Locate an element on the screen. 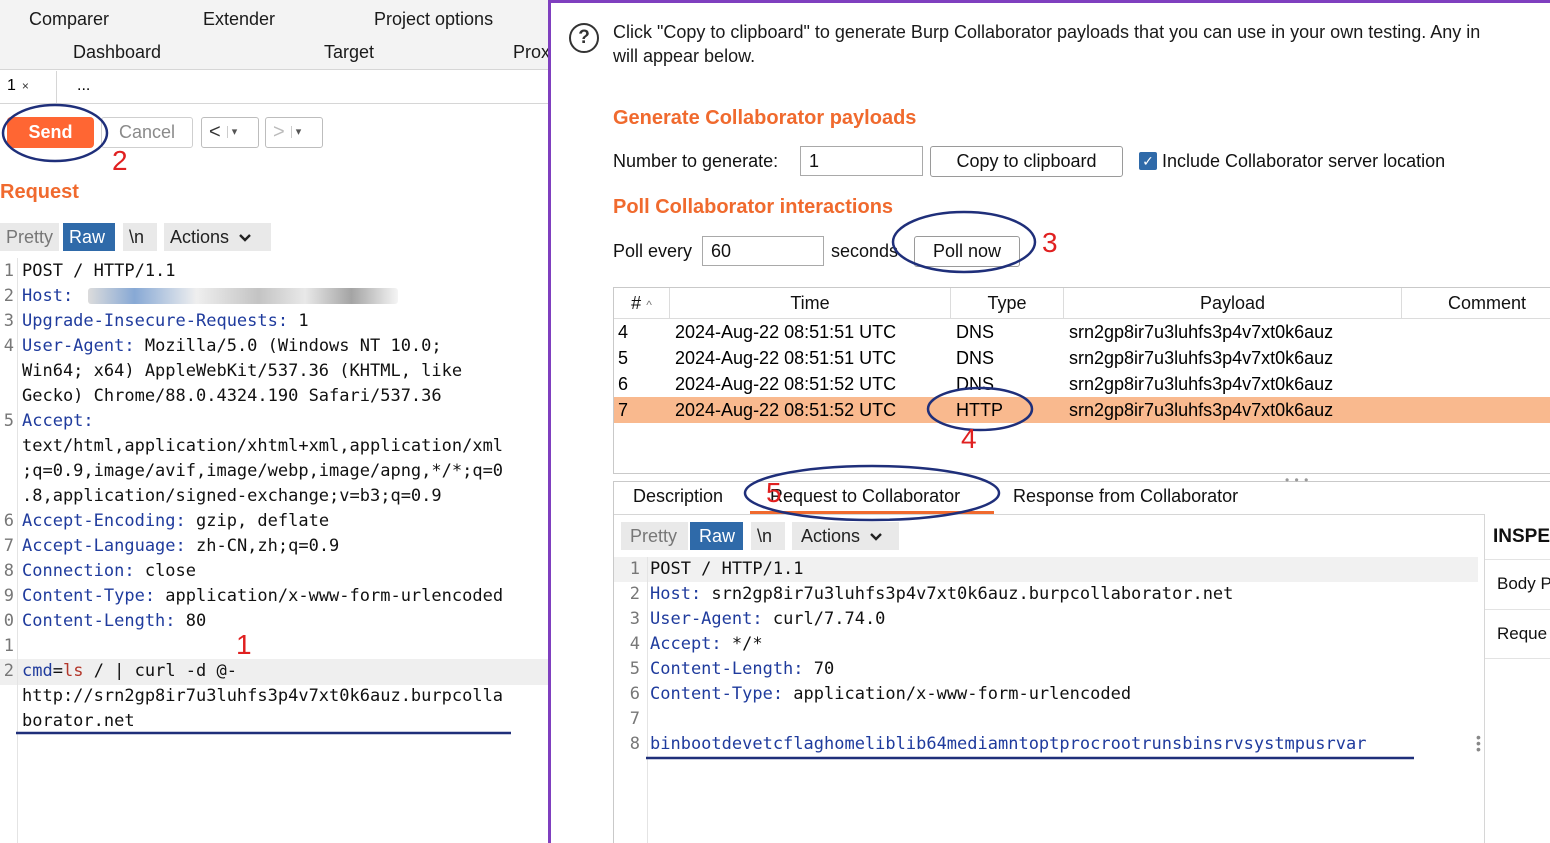 This screenshot has width=1550, height=843. collab-request-line: Content-Length: 70 is located at coordinates (742, 669).